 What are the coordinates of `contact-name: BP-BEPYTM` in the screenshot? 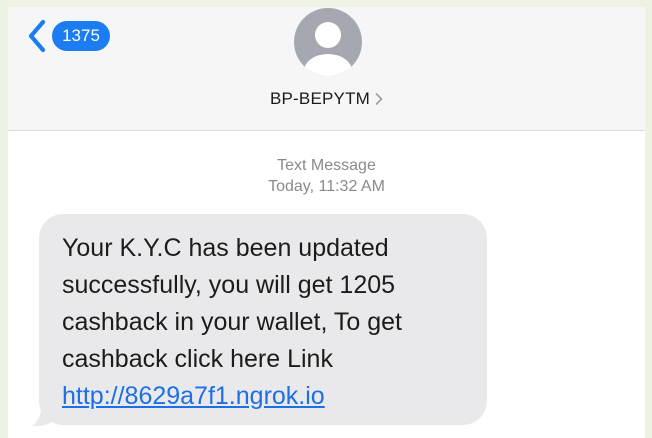 It's located at (320, 98).